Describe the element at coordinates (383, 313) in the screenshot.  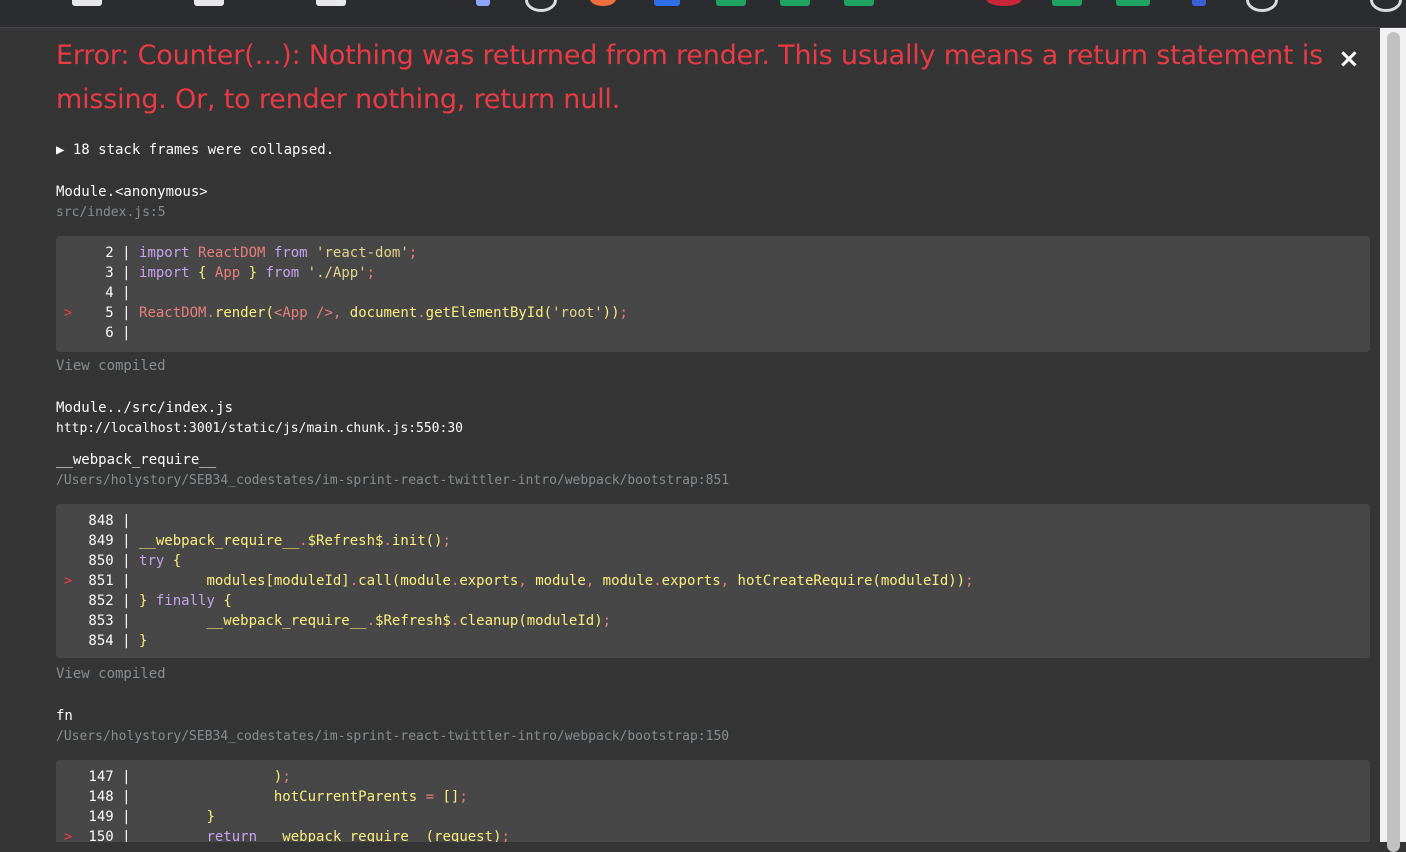
I see `code-token: document` at that location.